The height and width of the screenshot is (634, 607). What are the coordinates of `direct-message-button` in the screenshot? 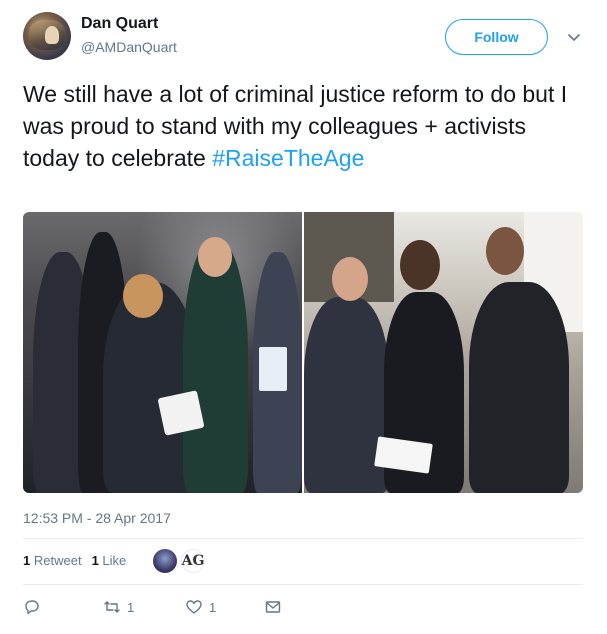 It's located at (273, 607).